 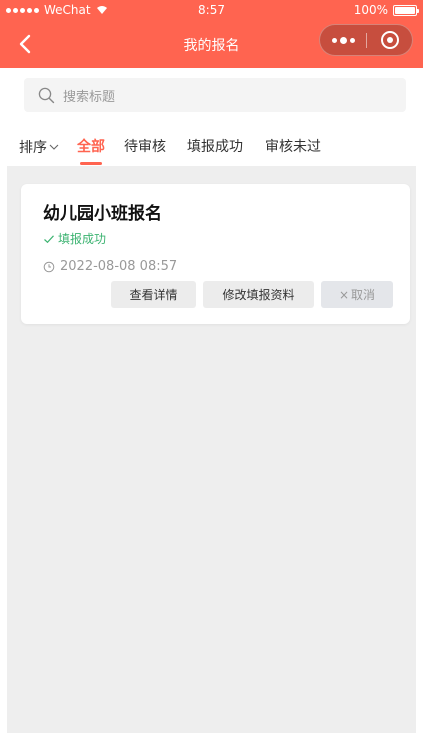 I want to click on more-menu-button, so click(x=343, y=40).